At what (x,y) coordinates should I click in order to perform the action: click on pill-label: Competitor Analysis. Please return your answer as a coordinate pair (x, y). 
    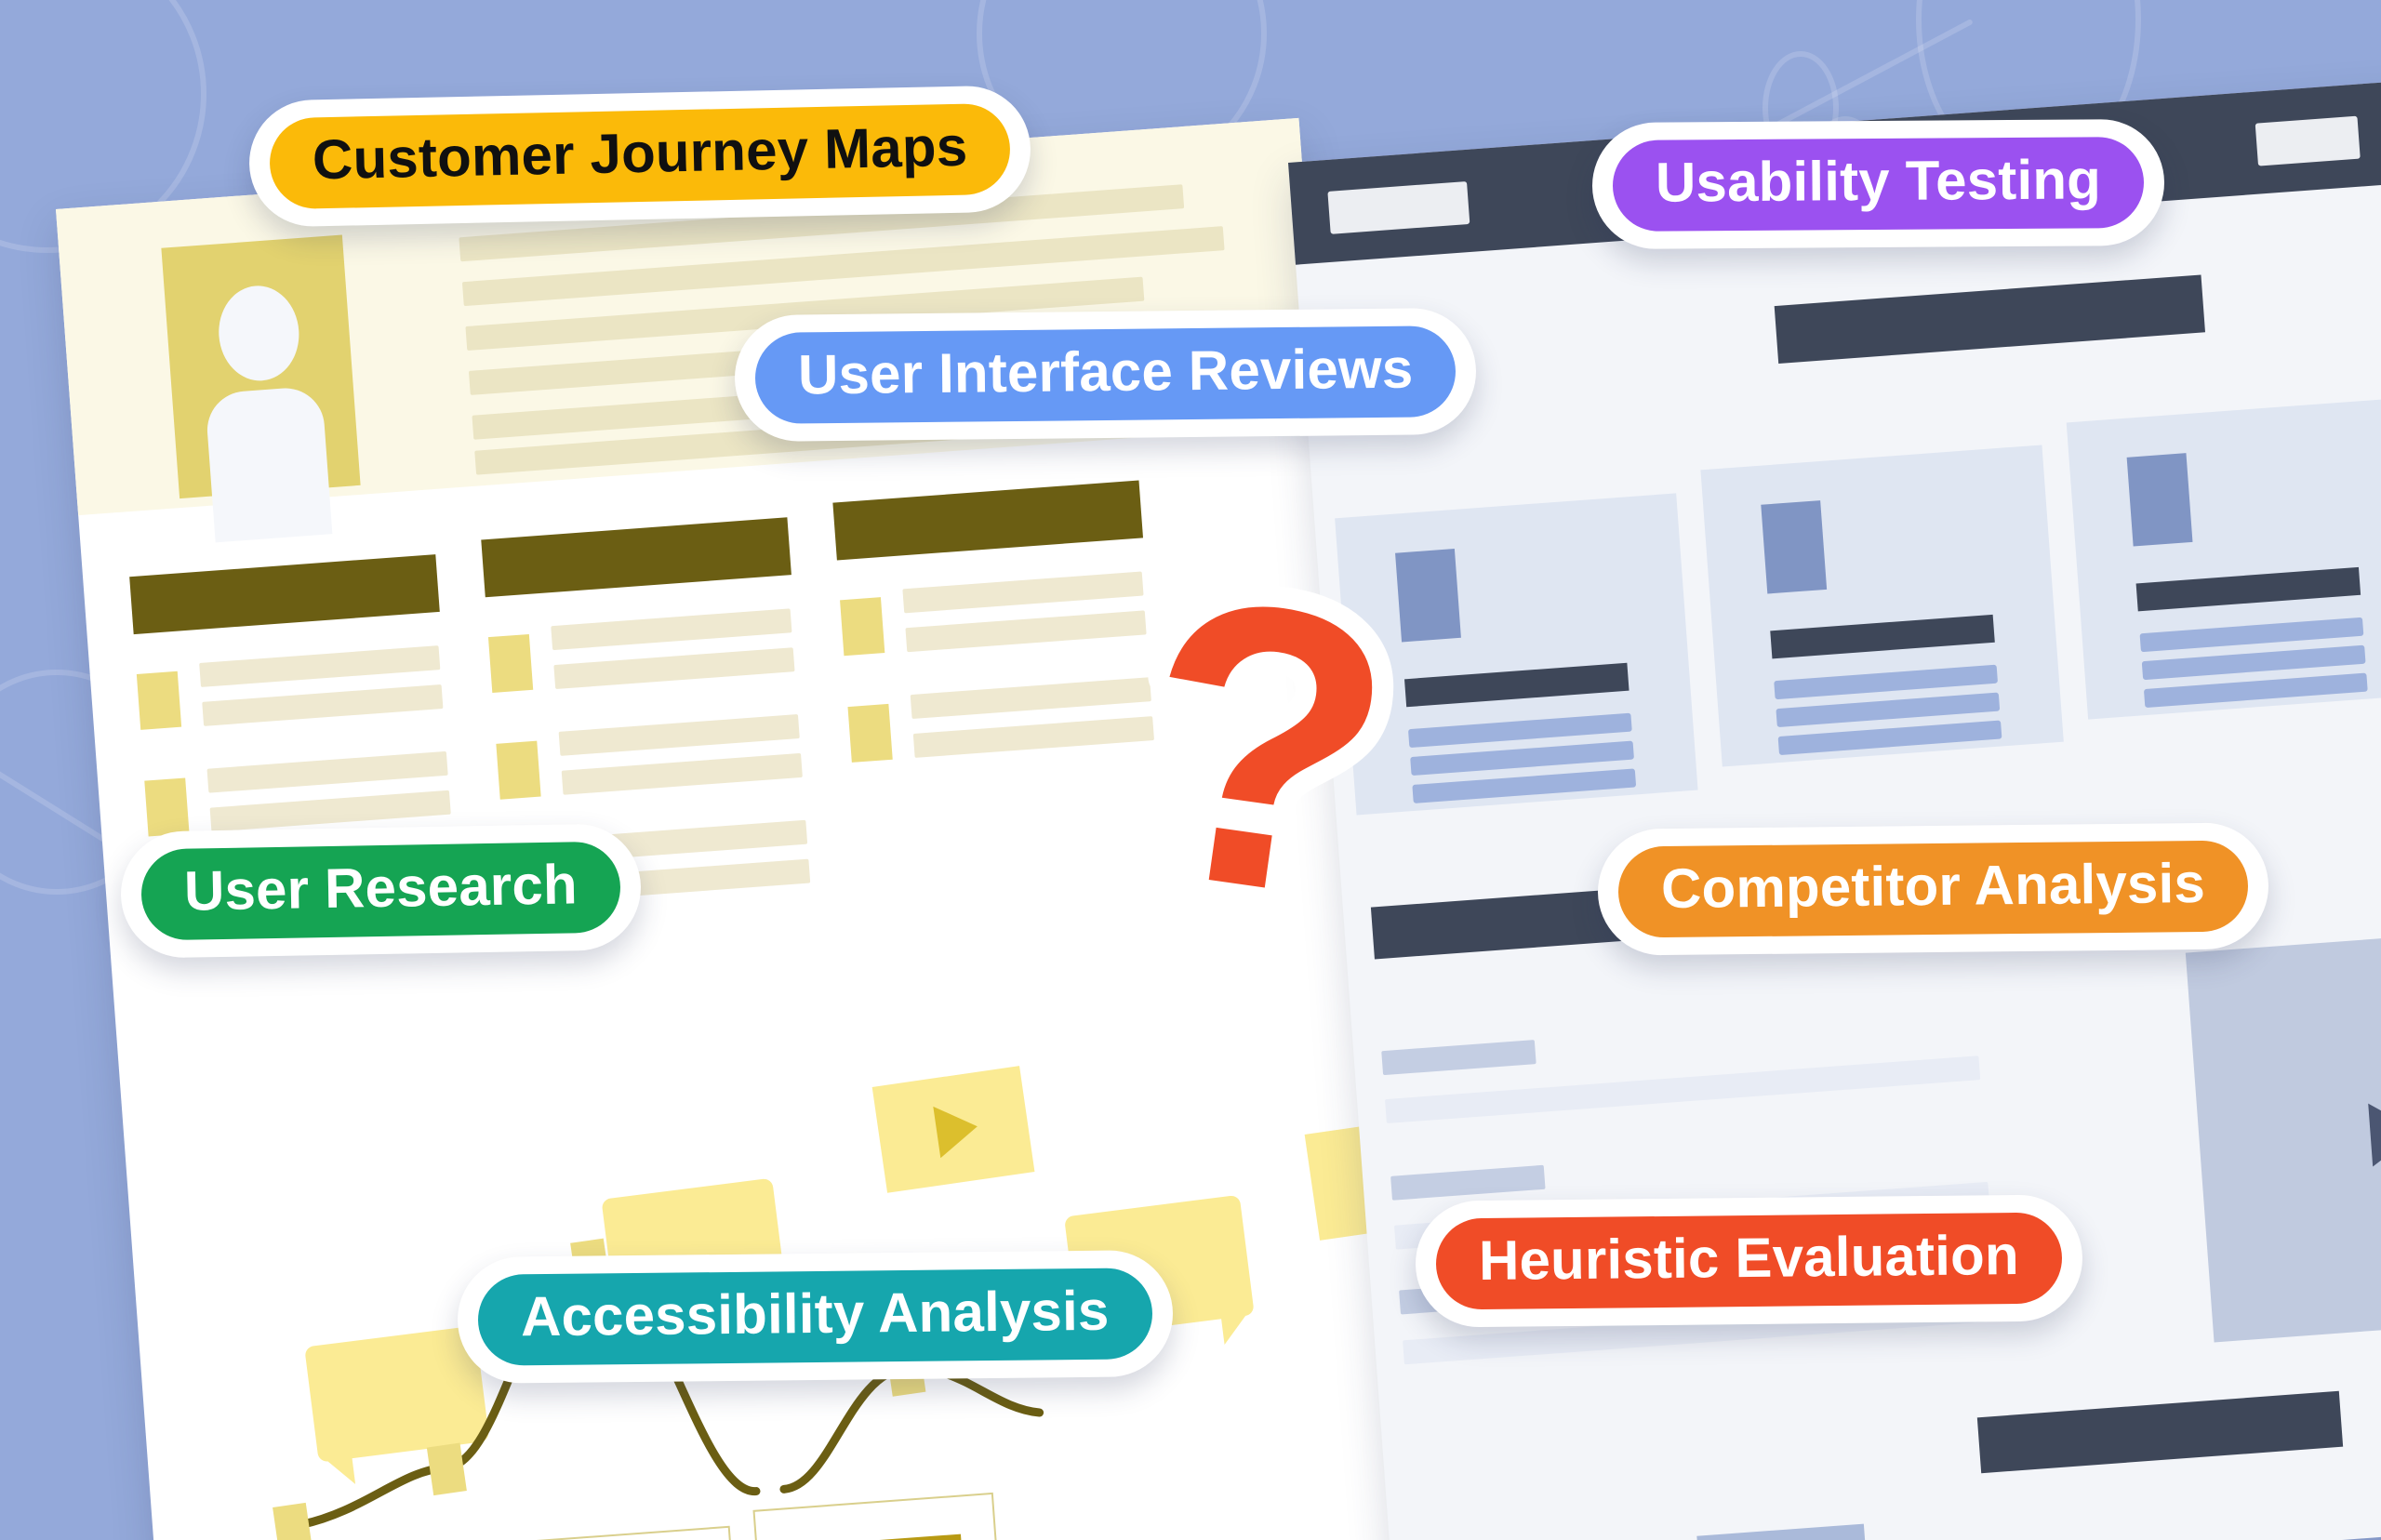
    Looking at the image, I should click on (1933, 889).